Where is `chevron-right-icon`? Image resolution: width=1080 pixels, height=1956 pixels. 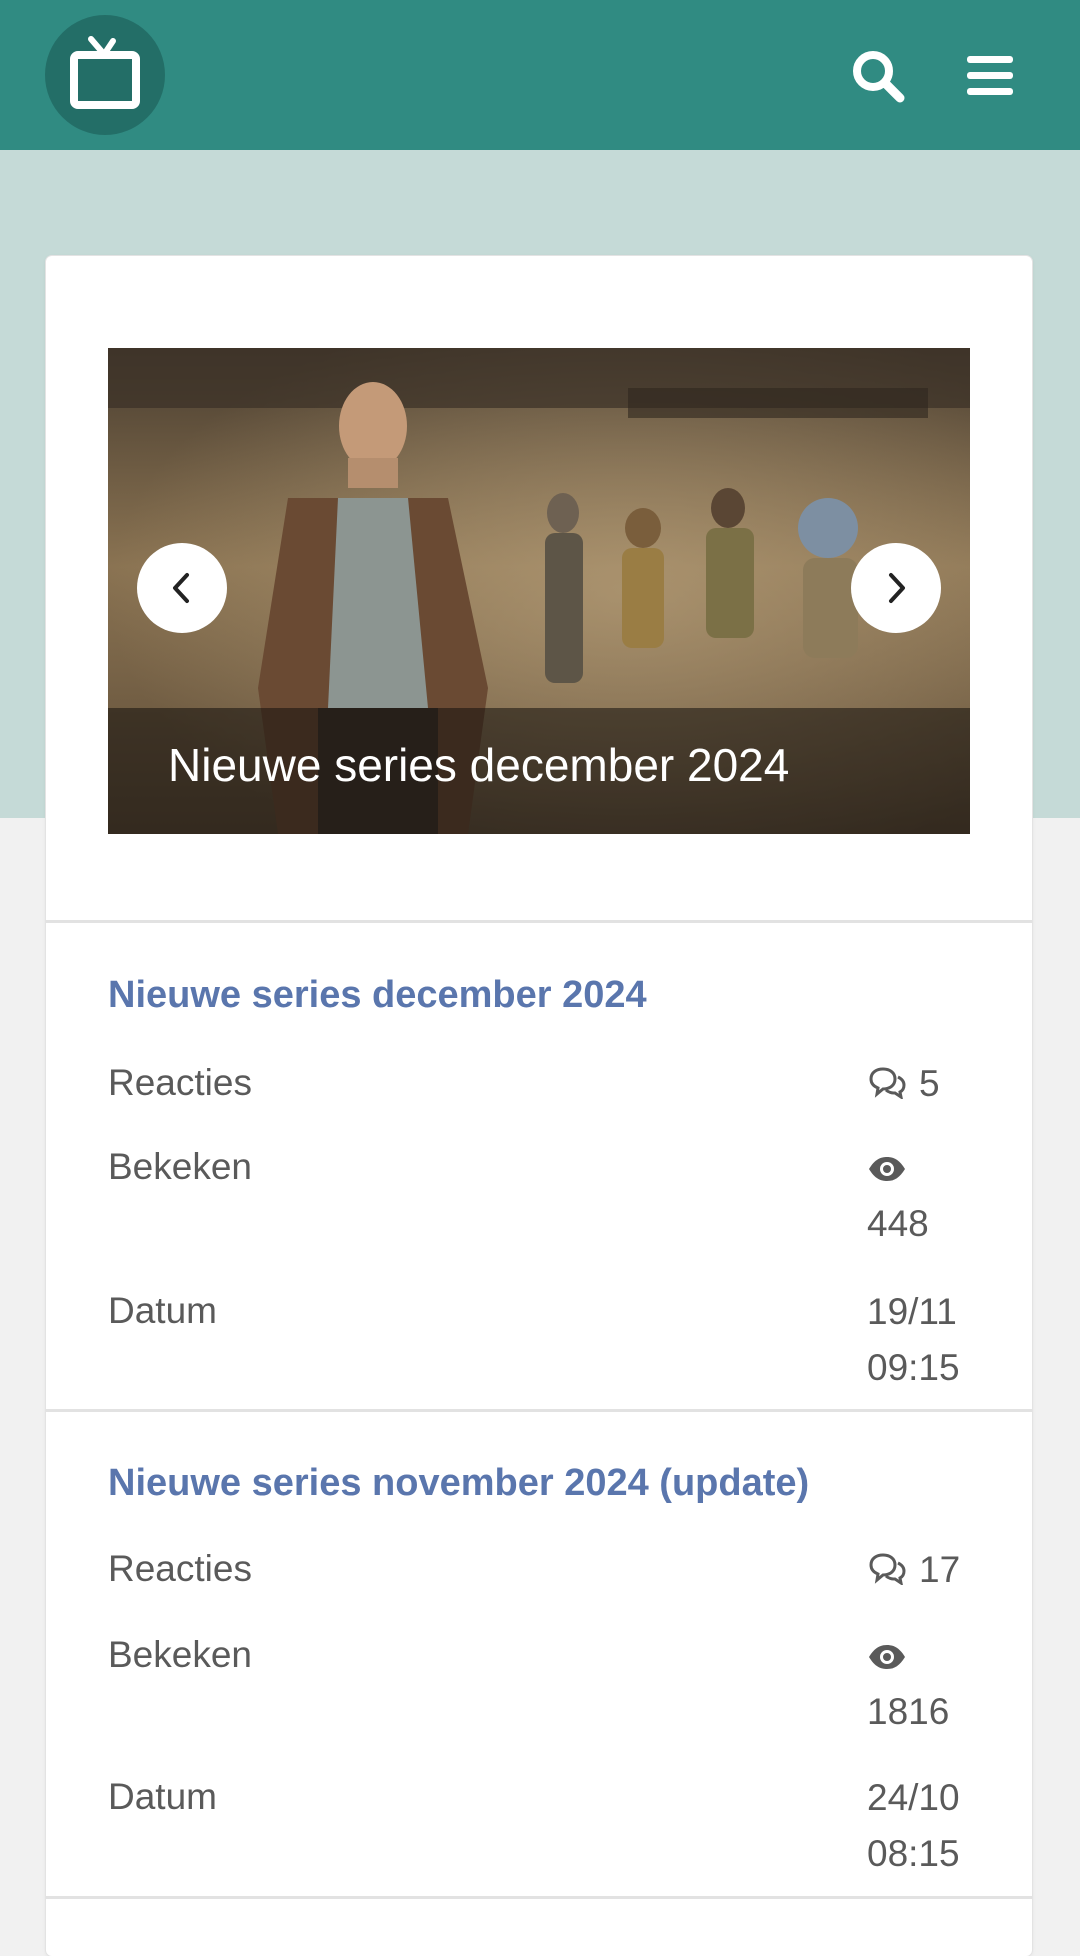
chevron-right-icon is located at coordinates (897, 588).